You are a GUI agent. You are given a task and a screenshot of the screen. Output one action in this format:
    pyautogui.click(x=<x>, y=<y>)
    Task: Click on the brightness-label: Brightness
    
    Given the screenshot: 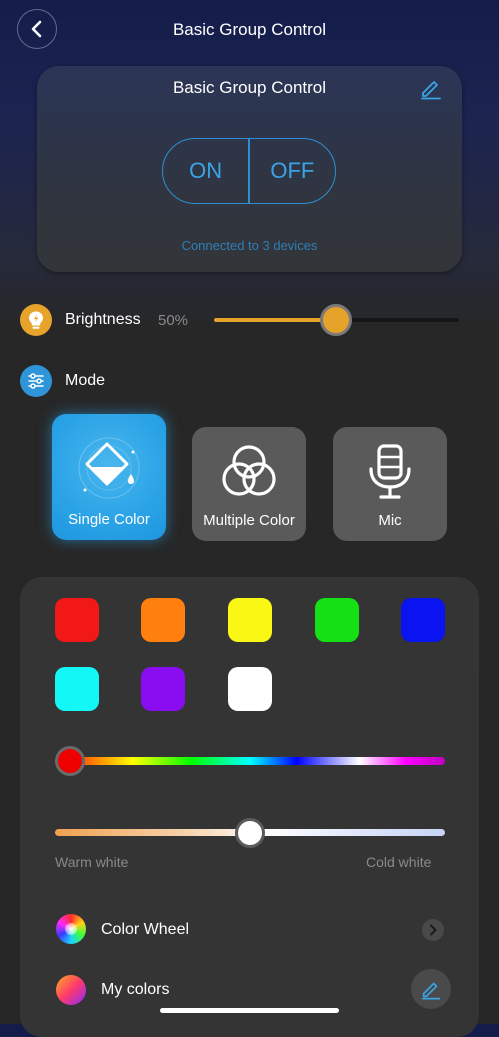 What is the action you would take?
    pyautogui.click(x=103, y=319)
    